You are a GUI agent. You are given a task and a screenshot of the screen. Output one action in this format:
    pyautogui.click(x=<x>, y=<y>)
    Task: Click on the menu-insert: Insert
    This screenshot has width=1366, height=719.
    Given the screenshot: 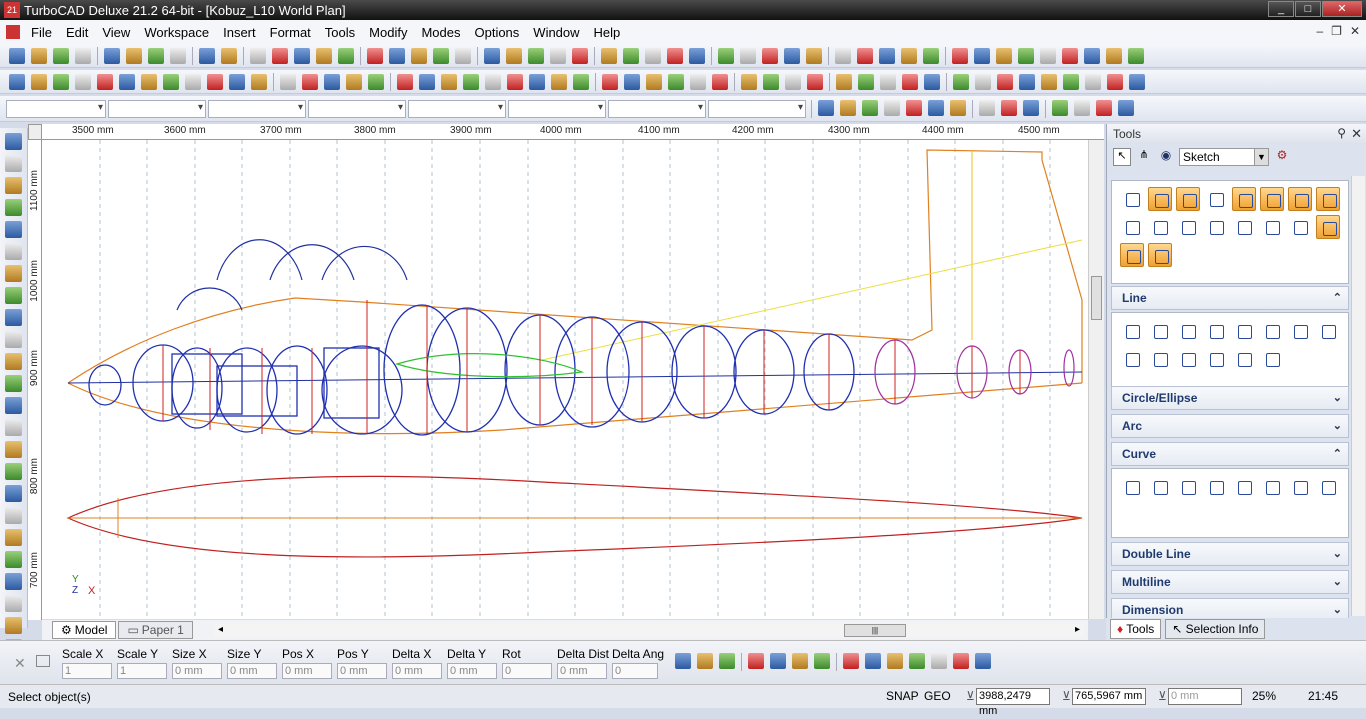 What is the action you would take?
    pyautogui.click(x=239, y=32)
    